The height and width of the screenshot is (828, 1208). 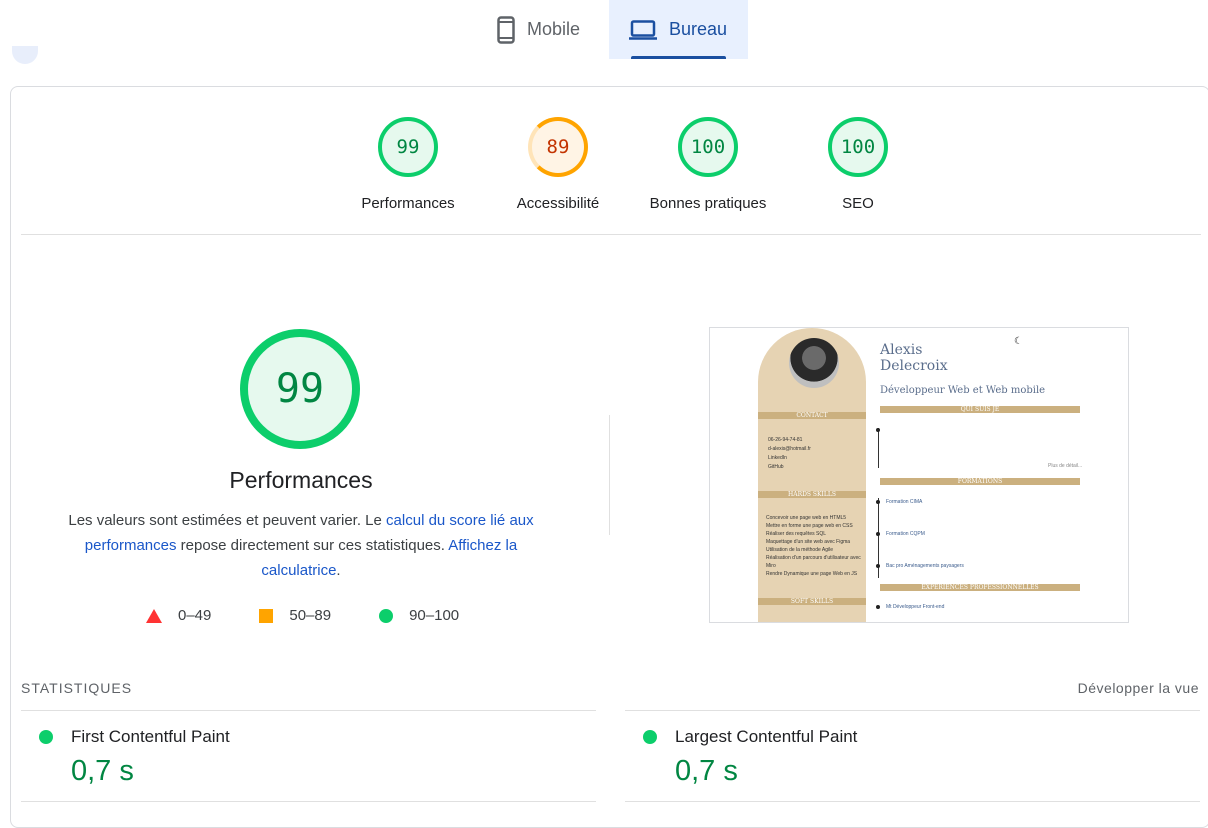 I want to click on cv-last-name: Delecroix, so click(x=914, y=366).